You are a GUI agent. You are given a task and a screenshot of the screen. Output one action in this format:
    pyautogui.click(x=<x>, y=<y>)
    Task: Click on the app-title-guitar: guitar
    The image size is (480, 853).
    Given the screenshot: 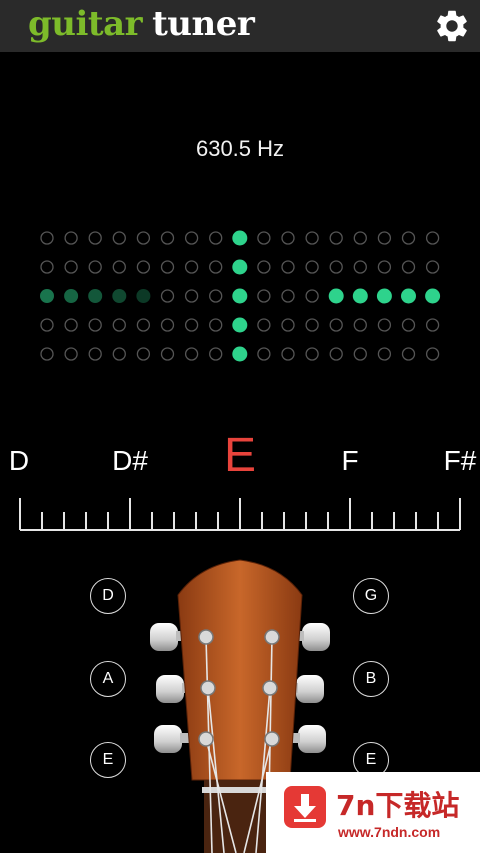 What is the action you would take?
    pyautogui.click(x=85, y=24)
    